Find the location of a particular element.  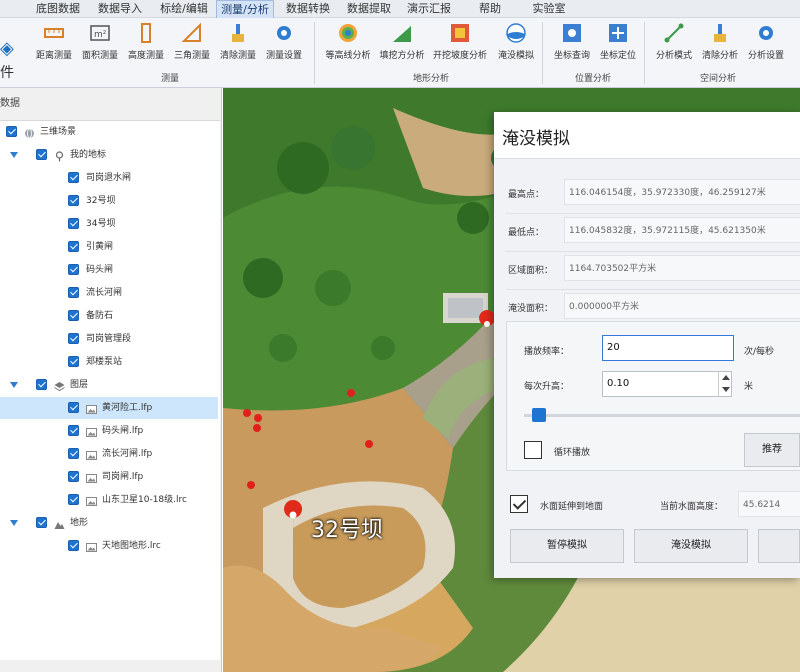

tree-node: 天地图地形.lrc is located at coordinates (109, 546).